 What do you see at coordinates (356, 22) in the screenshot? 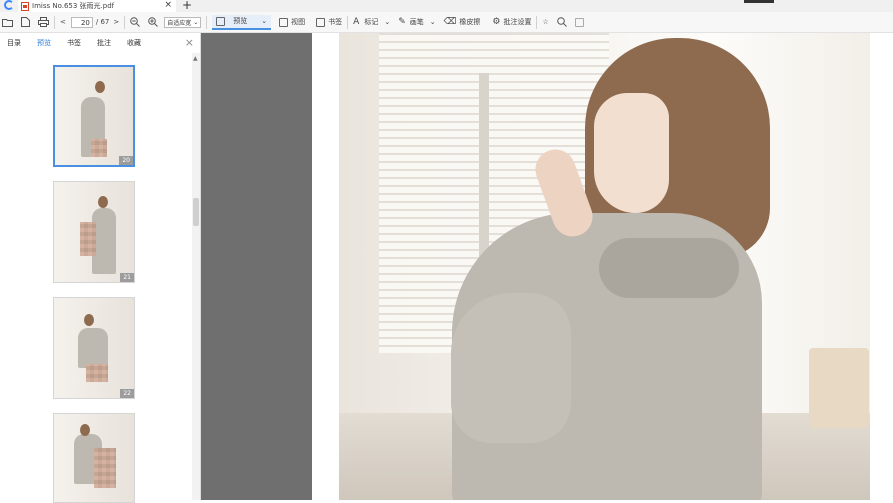
I see `text-mark-icon: A` at bounding box center [356, 22].